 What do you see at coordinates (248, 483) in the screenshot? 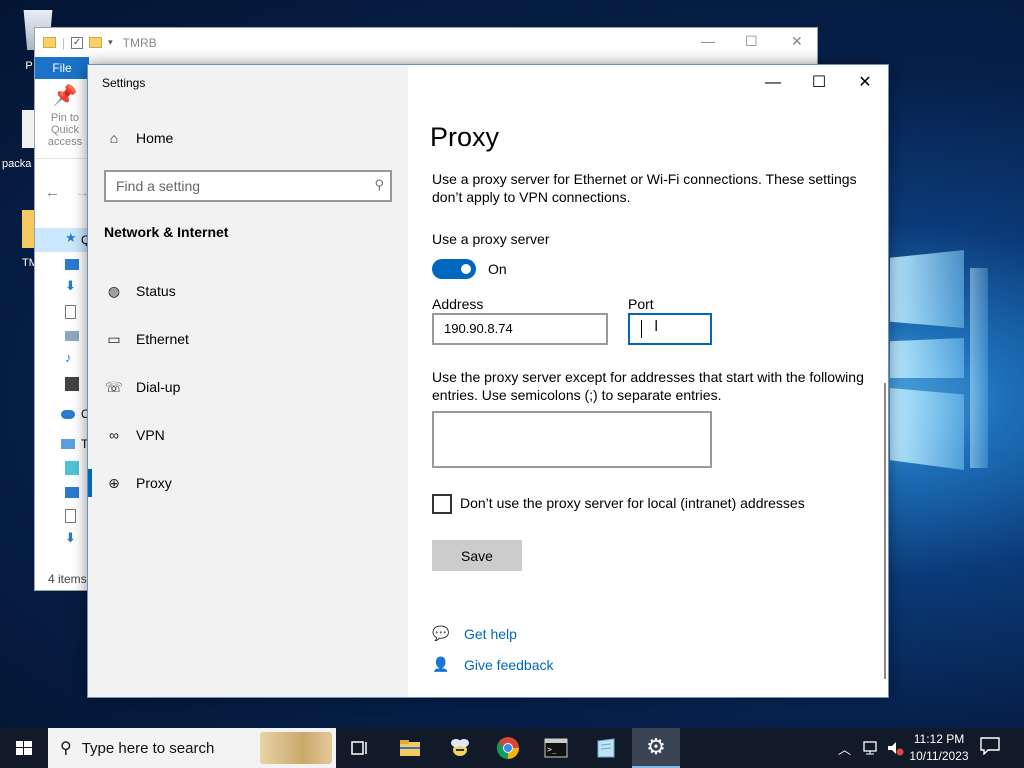
I see `nav-proxy: ⊕ Proxy` at bounding box center [248, 483].